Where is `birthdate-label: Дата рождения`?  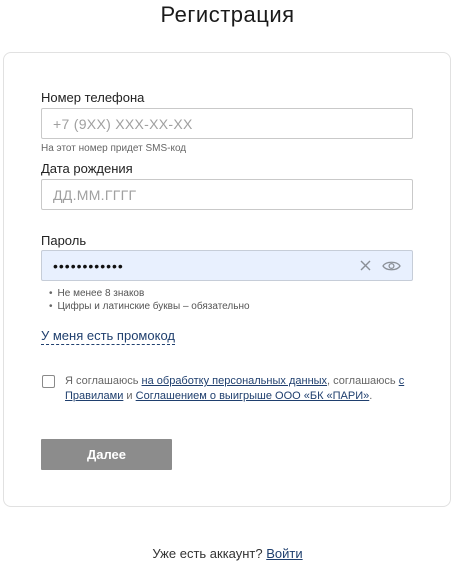
birthdate-label: Дата рождения is located at coordinates (87, 168).